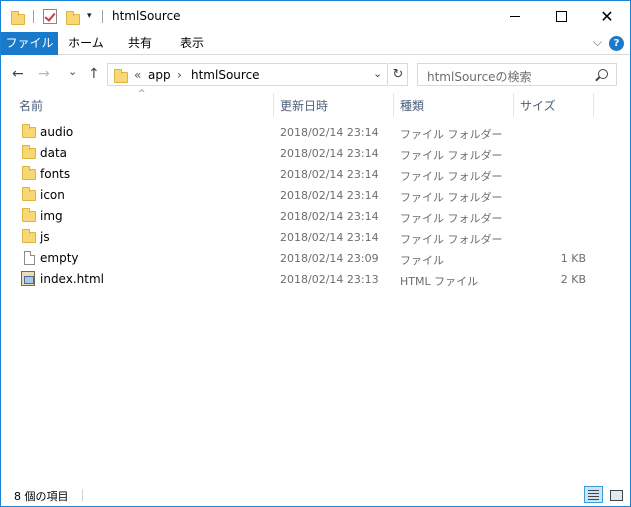 Image resolution: width=631 pixels, height=507 pixels. I want to click on item-count: 8 個の項目, so click(41, 496).